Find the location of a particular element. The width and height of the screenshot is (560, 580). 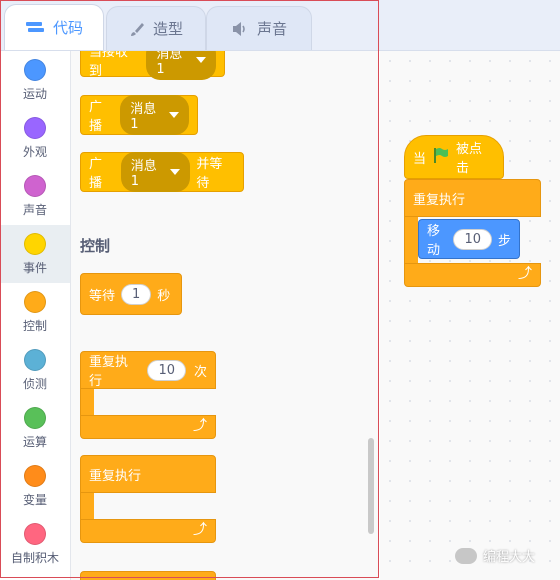

repeat-block-arm is located at coordinates (87, 402).